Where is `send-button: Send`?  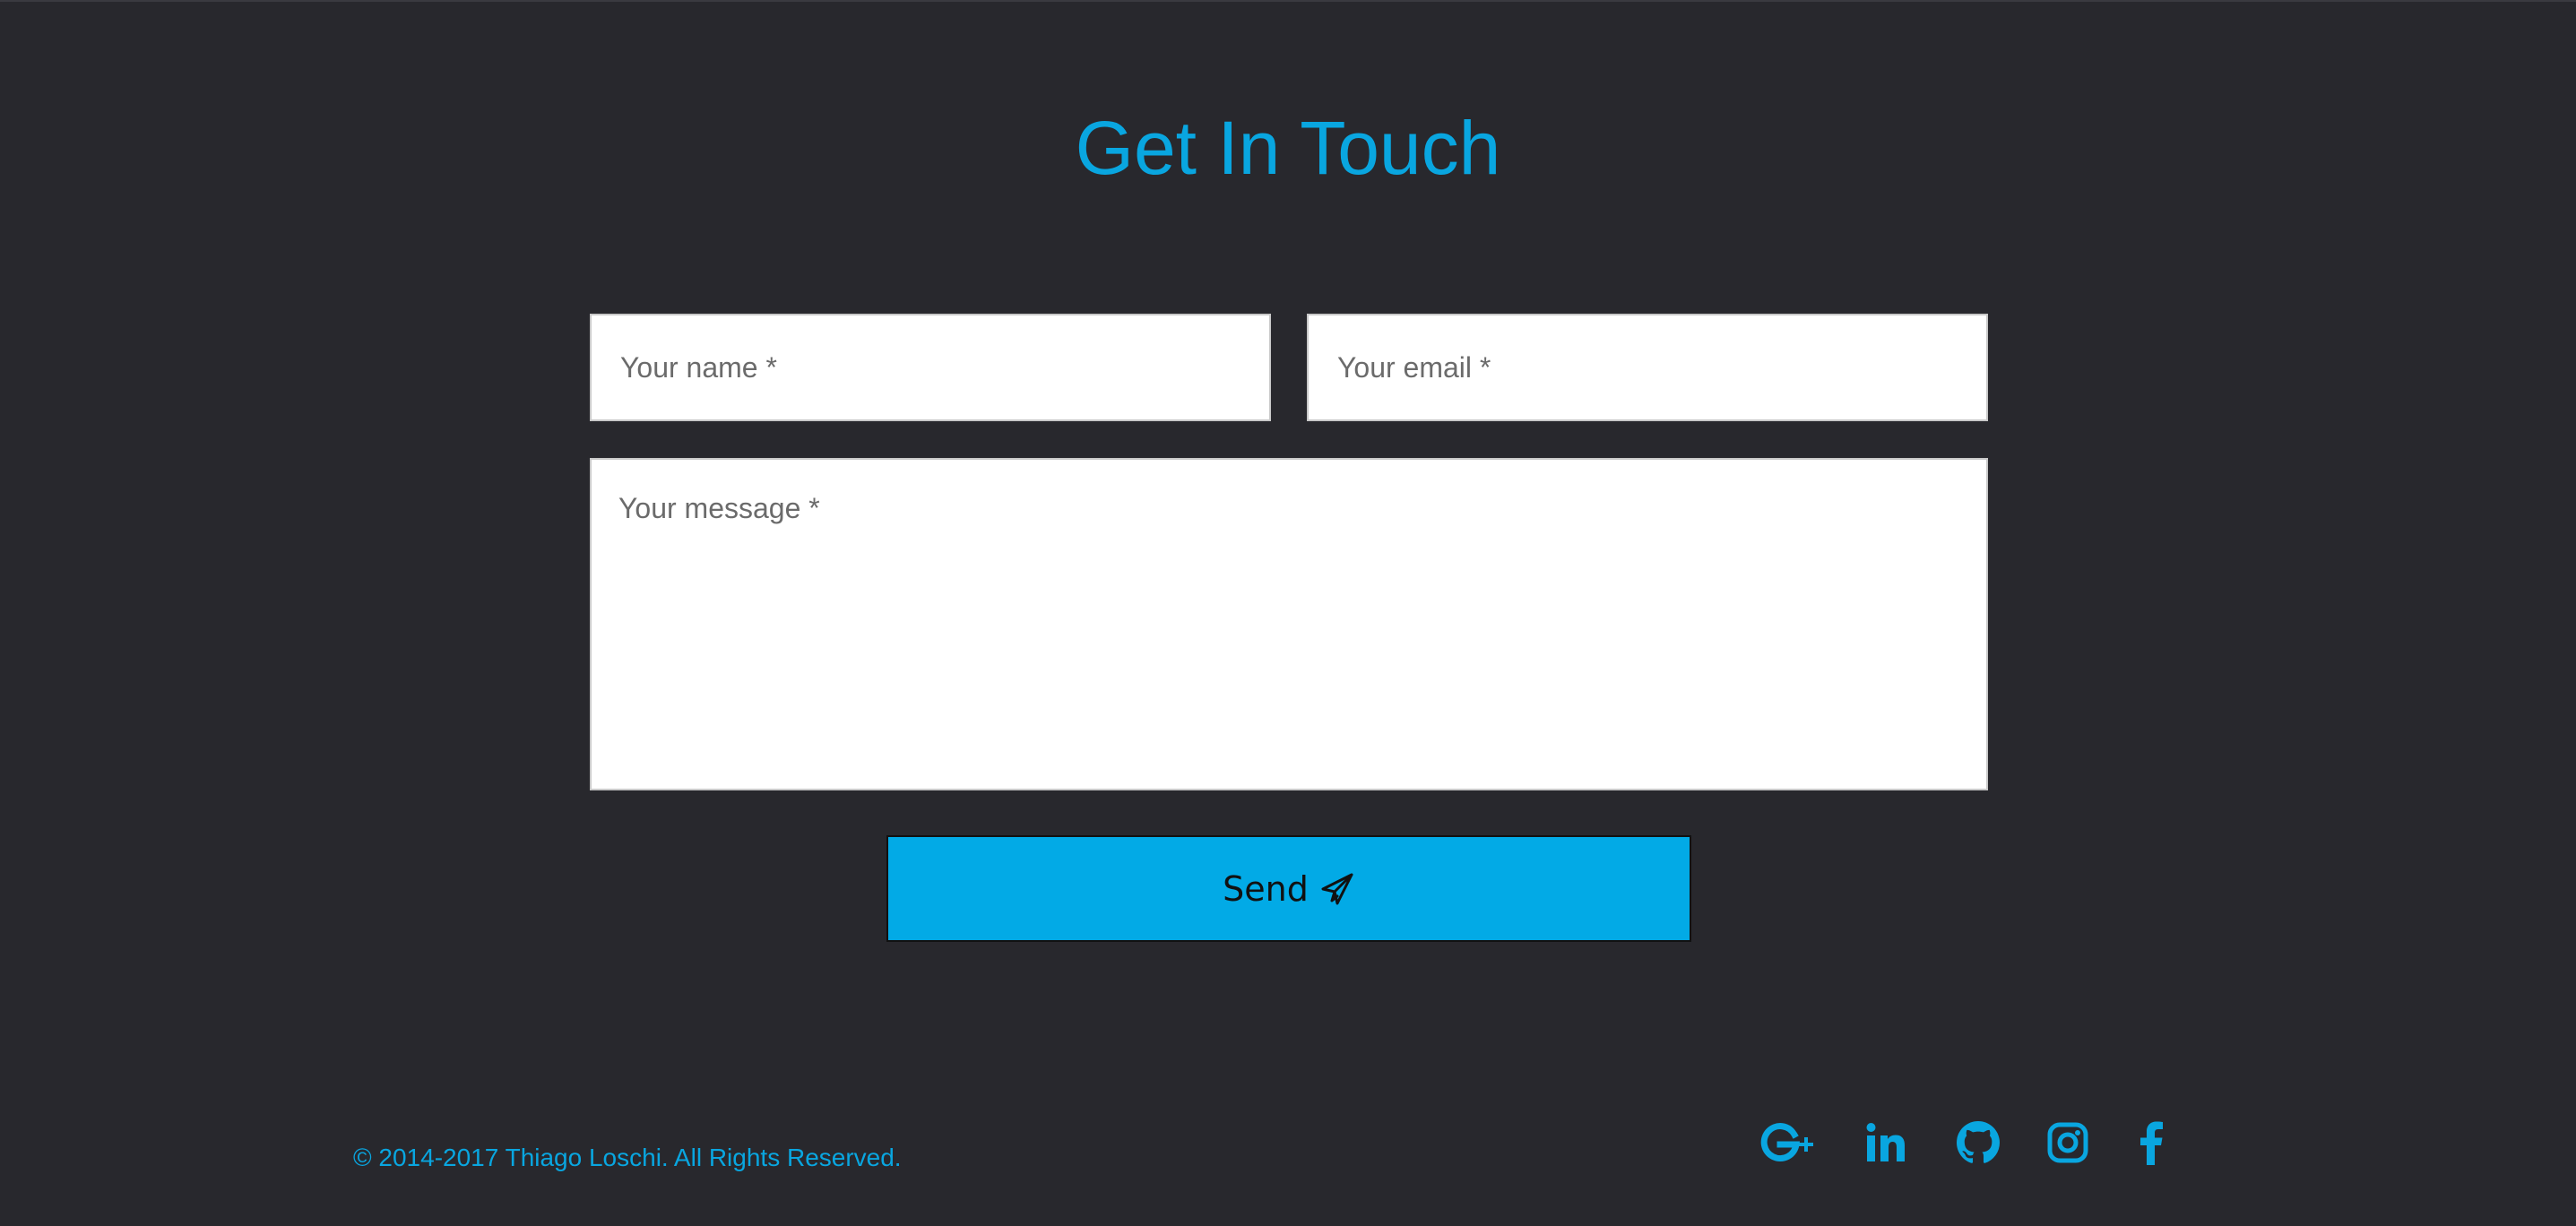 send-button: Send is located at coordinates (1288, 889).